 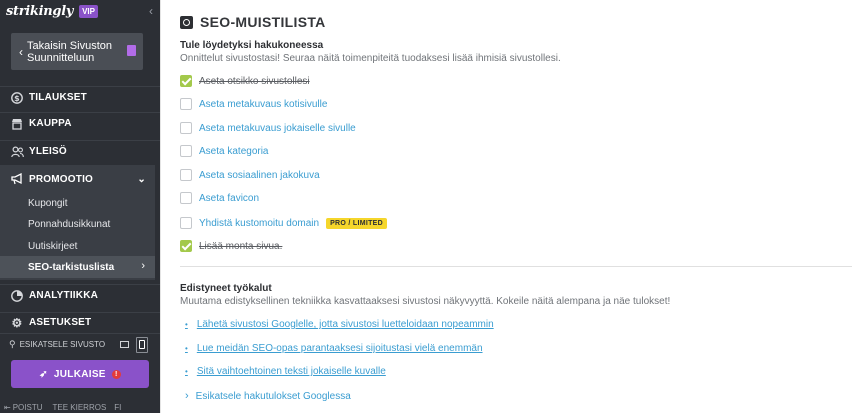 I want to click on preview-site-label: ESIKATSELE SIVUSTO, so click(x=62, y=344).